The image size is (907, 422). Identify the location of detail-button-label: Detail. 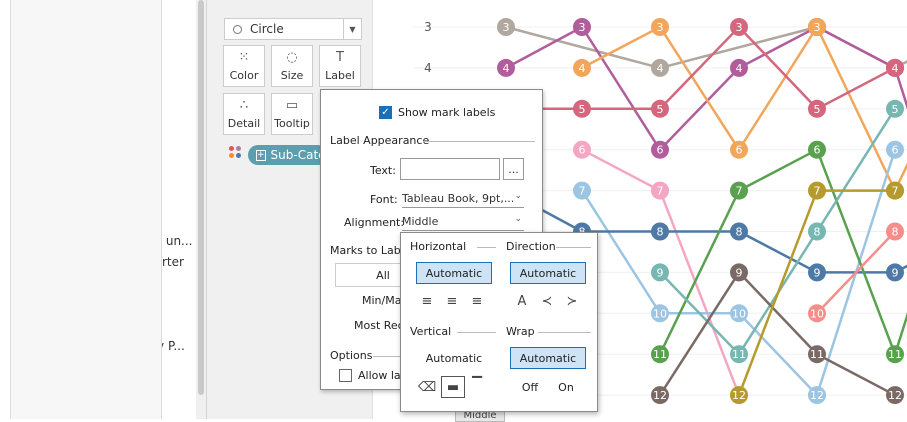
(244, 123).